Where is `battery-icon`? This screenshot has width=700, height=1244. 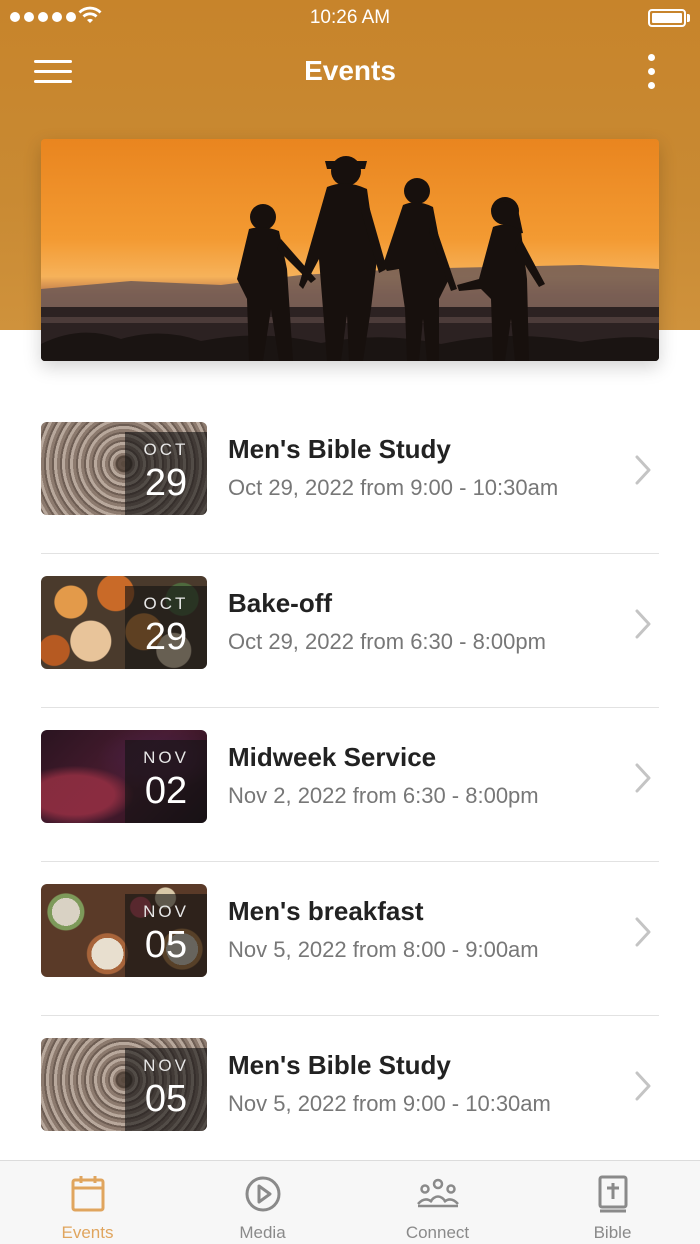 battery-icon is located at coordinates (669, 18).